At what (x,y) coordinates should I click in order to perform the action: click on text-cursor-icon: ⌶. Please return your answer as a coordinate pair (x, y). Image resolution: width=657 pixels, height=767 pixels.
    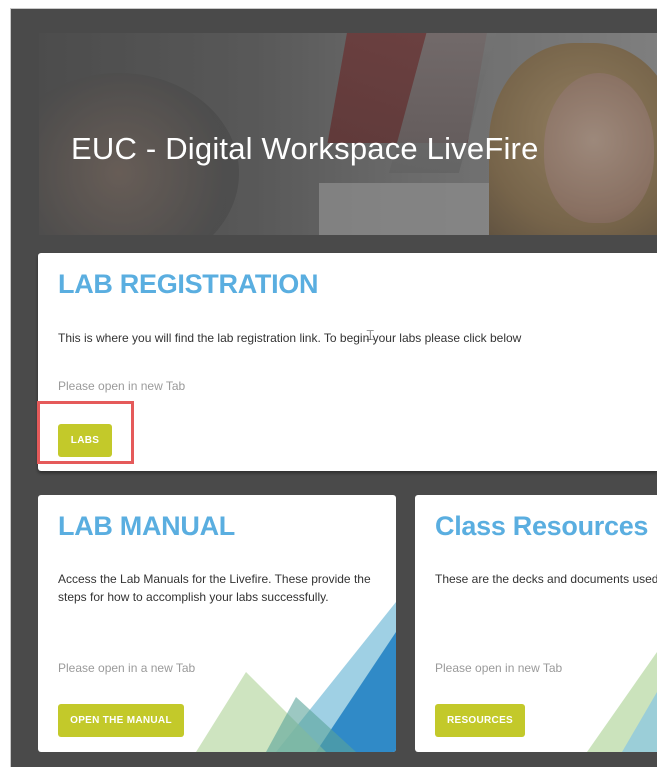
    Looking at the image, I should click on (370, 336).